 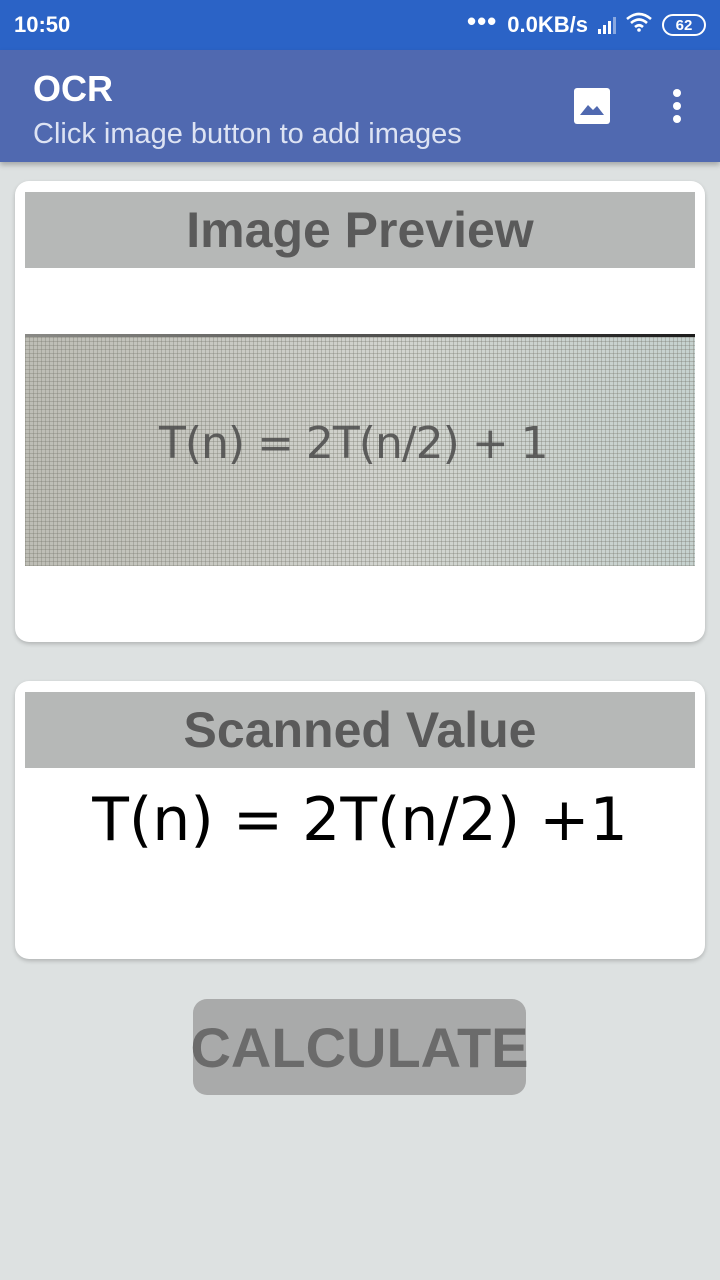 What do you see at coordinates (247, 134) in the screenshot?
I see `app-subtitle: Click image button to add images` at bounding box center [247, 134].